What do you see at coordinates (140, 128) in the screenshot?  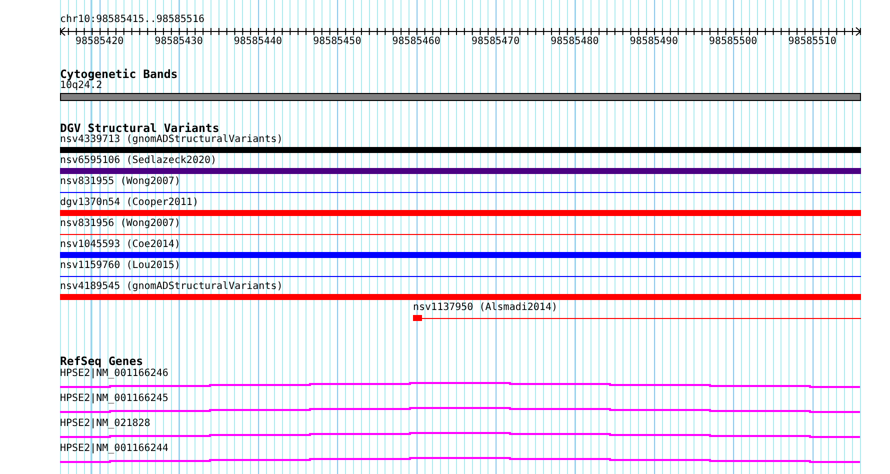 I see `track-title: DGV Structural Variants` at bounding box center [140, 128].